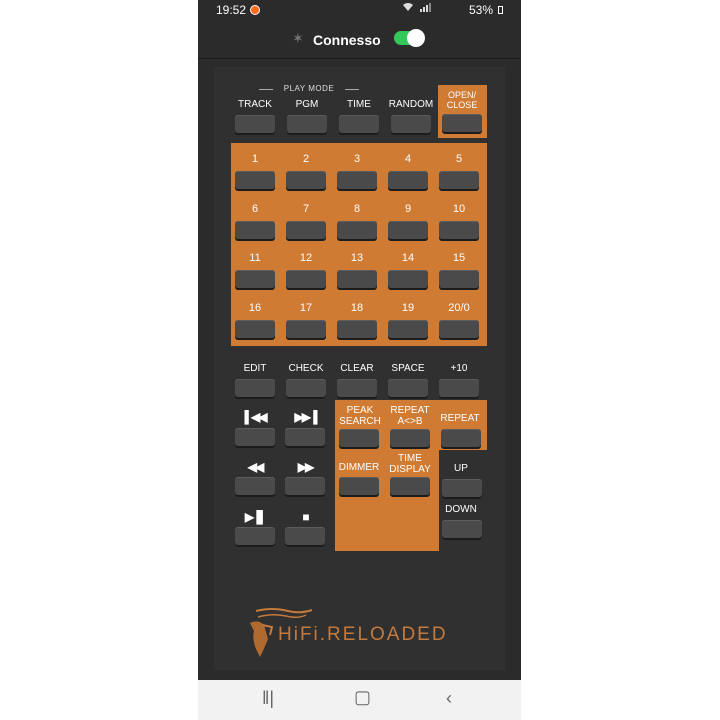  I want to click on back-icon: ‹, so click(449, 698).